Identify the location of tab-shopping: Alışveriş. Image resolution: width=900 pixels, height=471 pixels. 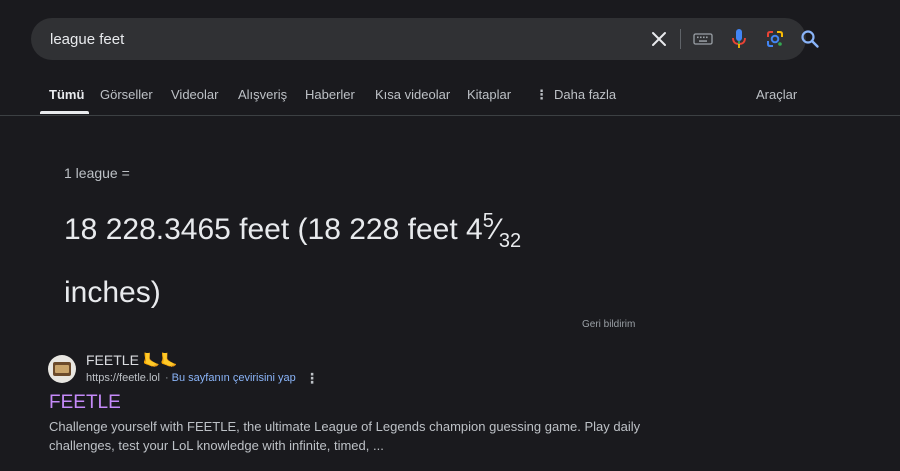
(262, 99).